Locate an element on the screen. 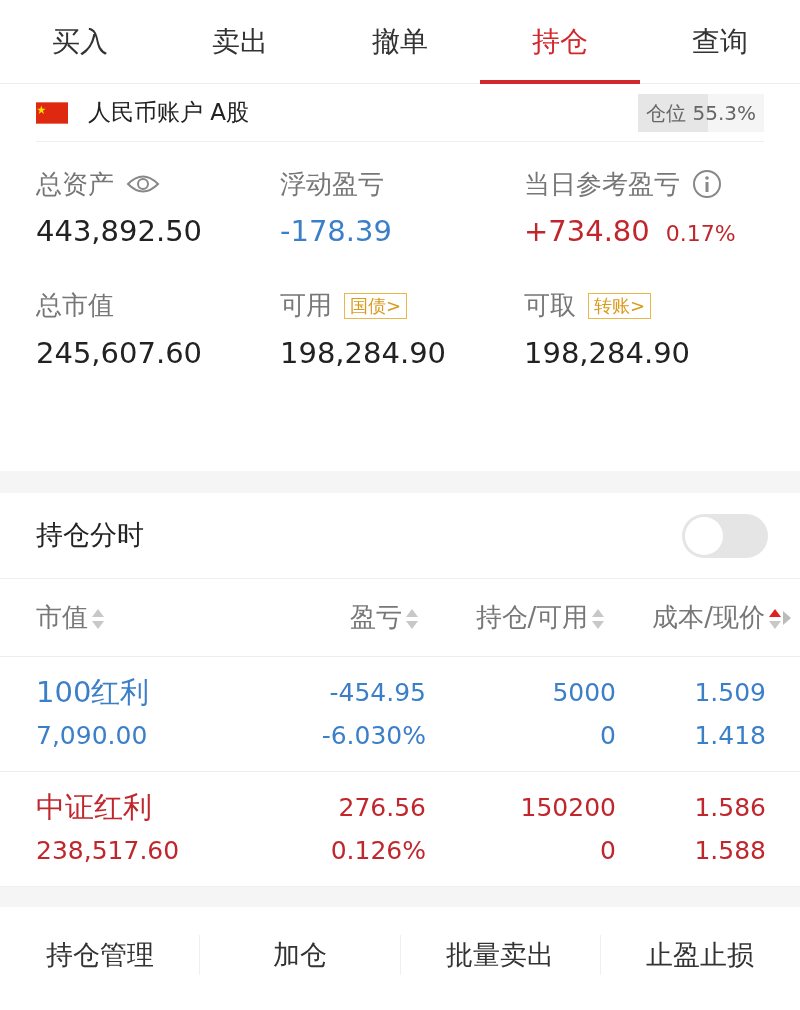  stock-name: 100红利 is located at coordinates (93, 692).